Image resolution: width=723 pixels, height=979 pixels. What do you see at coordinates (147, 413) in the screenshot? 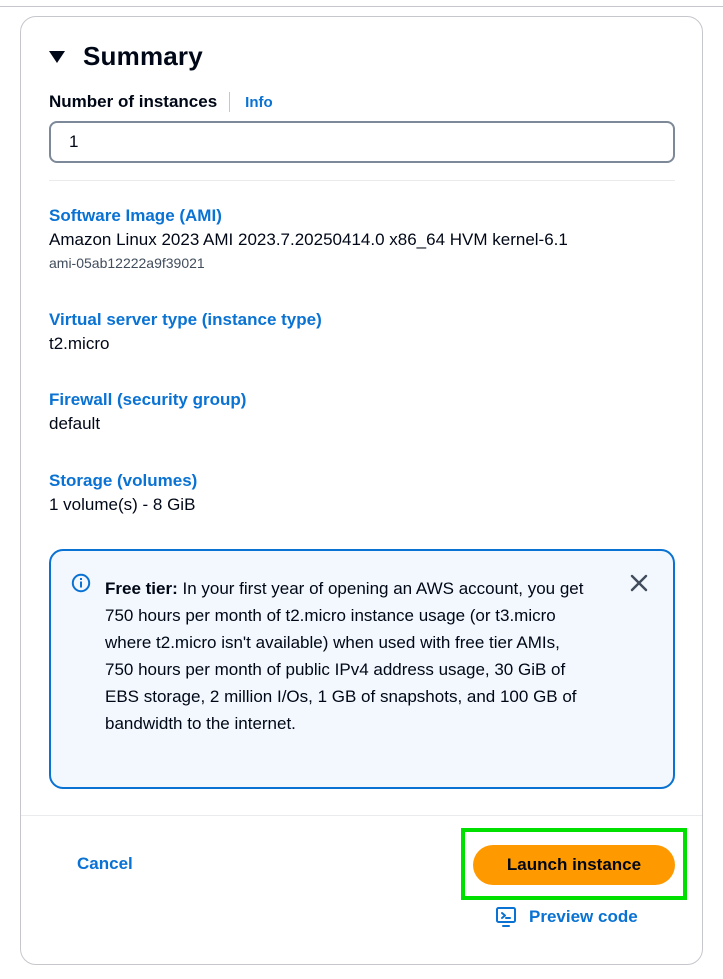
I see `security-group-section: Firewall (security group) default` at bounding box center [147, 413].